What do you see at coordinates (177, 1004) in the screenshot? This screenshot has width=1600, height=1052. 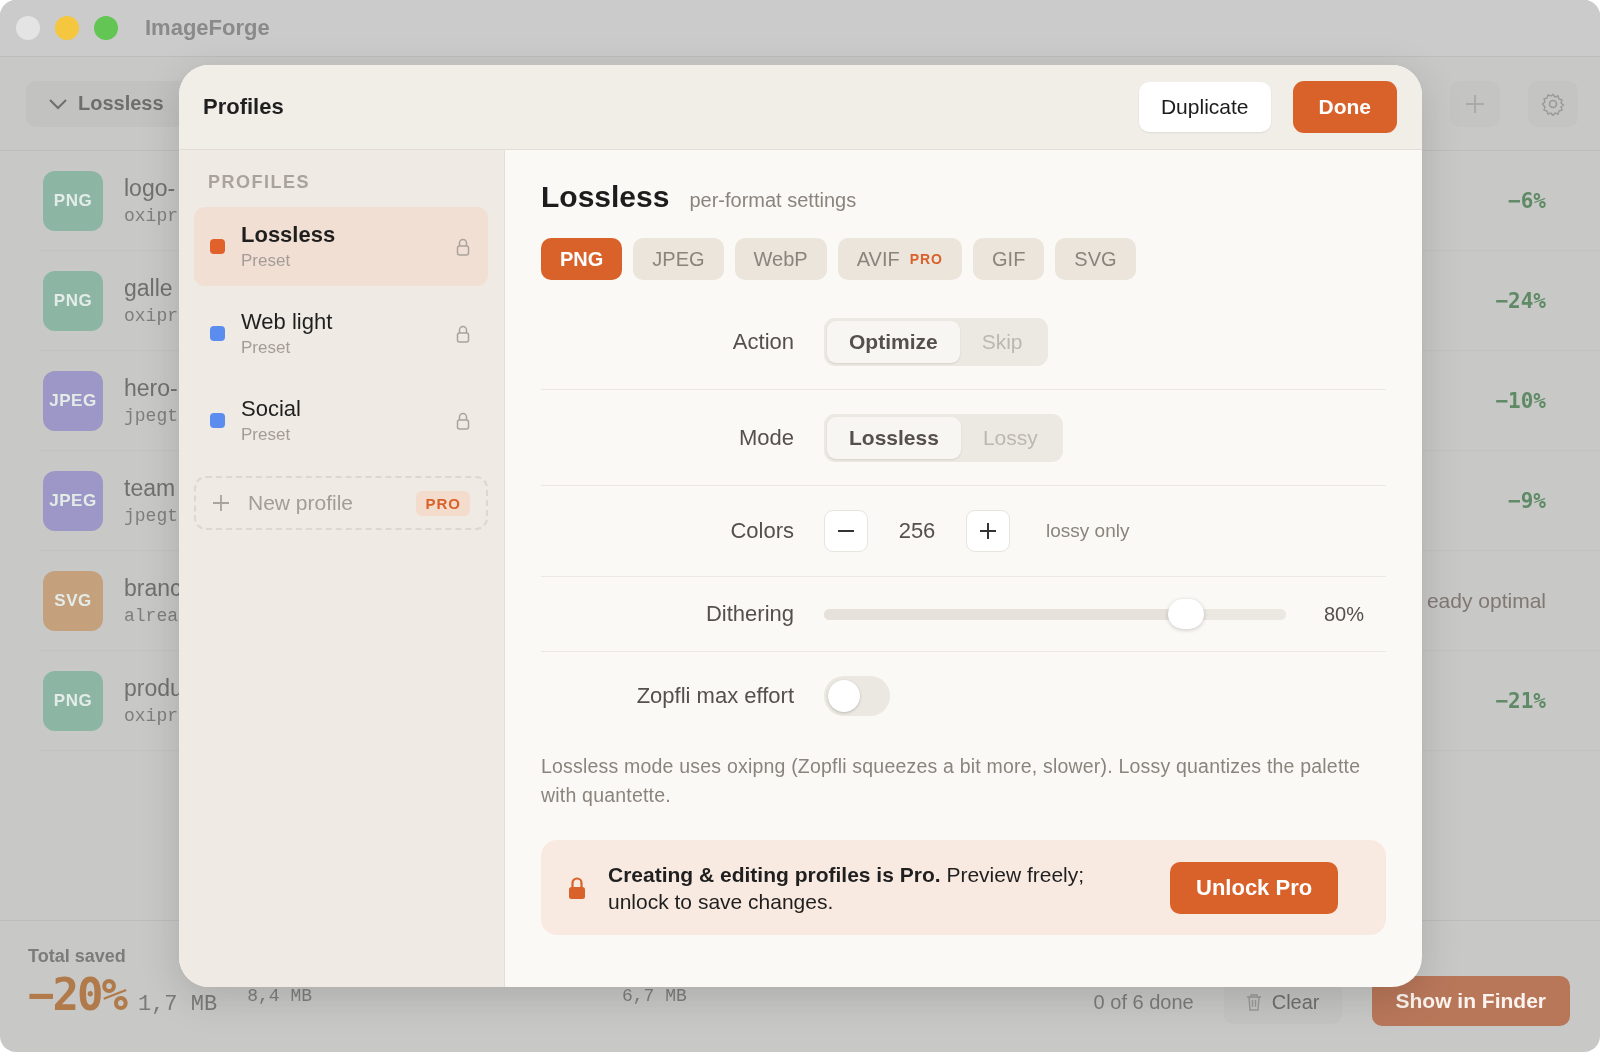 I see `saved-size: 1,7 MB` at bounding box center [177, 1004].